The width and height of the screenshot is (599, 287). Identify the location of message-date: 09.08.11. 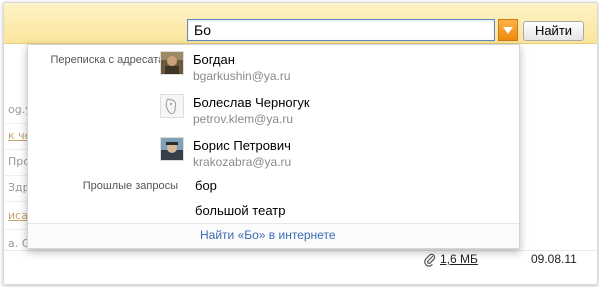
(554, 259).